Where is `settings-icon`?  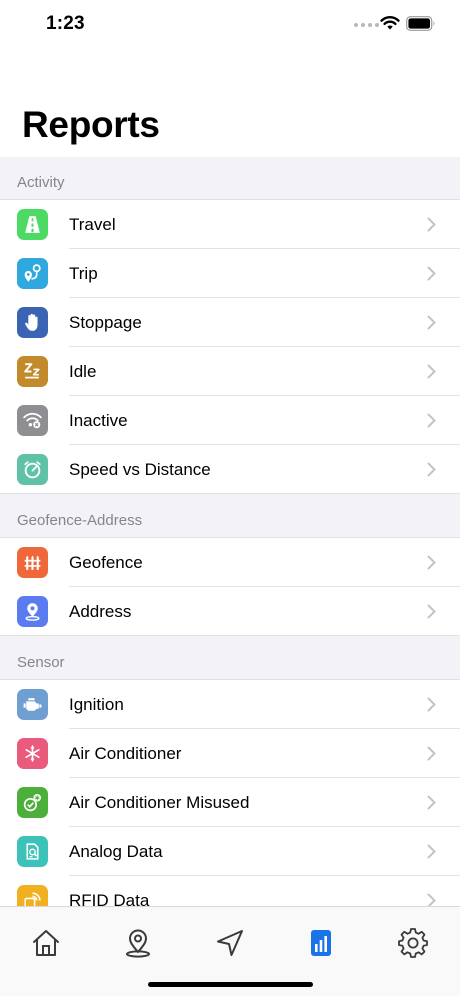 settings-icon is located at coordinates (413, 943).